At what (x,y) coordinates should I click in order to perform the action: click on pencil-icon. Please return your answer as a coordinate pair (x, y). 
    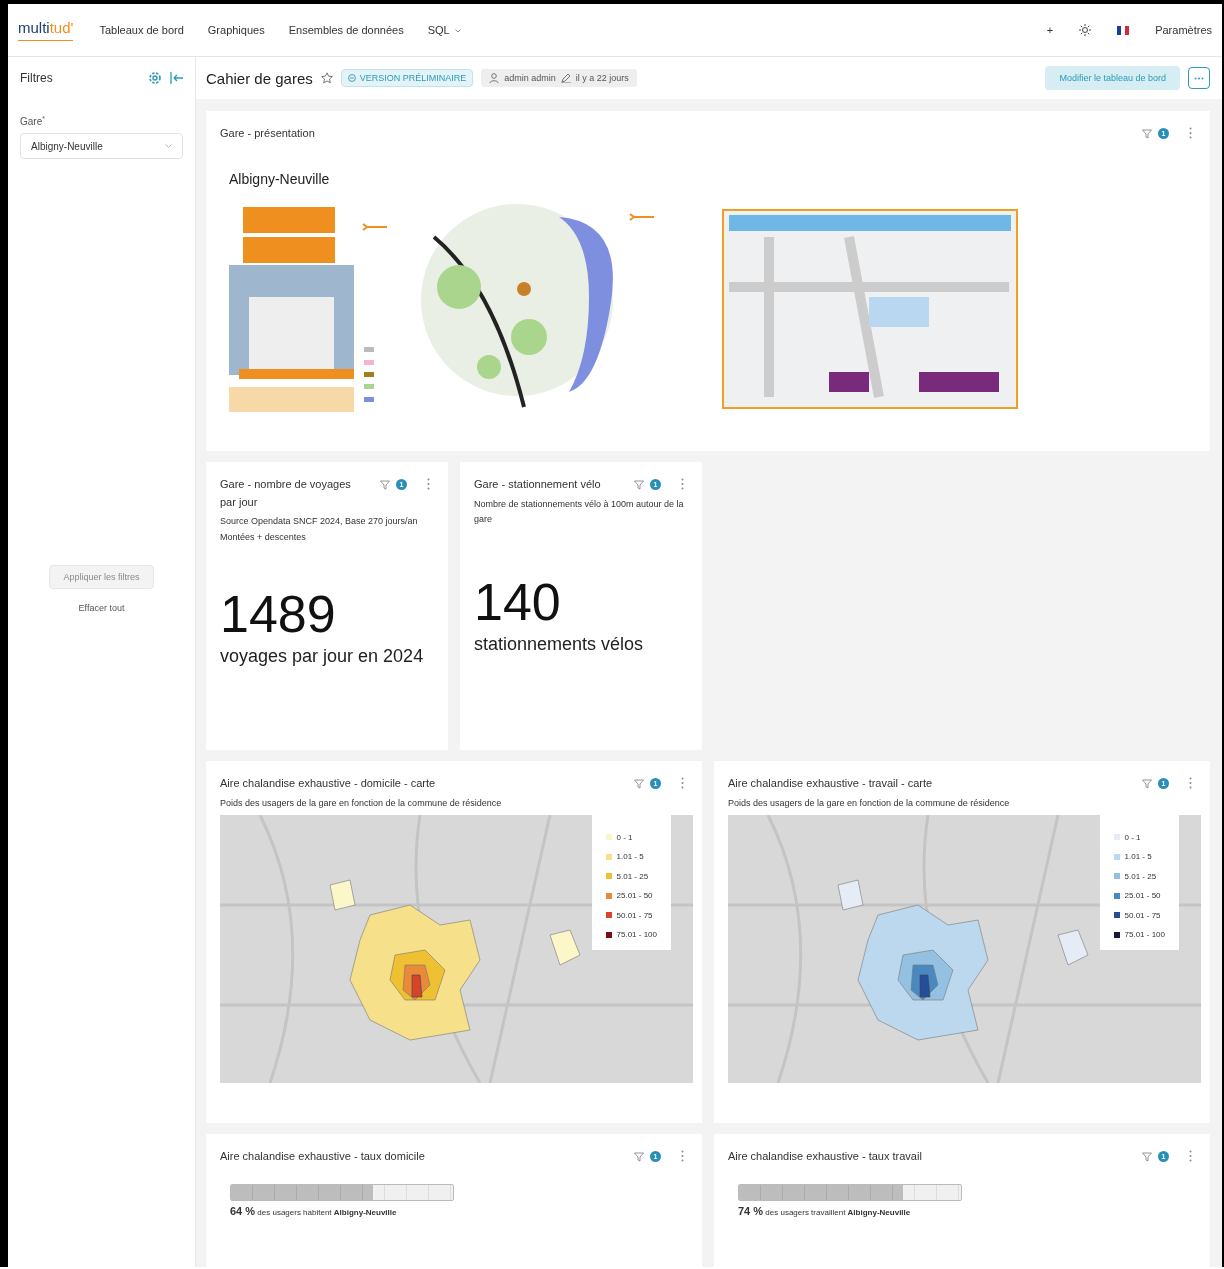
    Looking at the image, I should click on (565, 78).